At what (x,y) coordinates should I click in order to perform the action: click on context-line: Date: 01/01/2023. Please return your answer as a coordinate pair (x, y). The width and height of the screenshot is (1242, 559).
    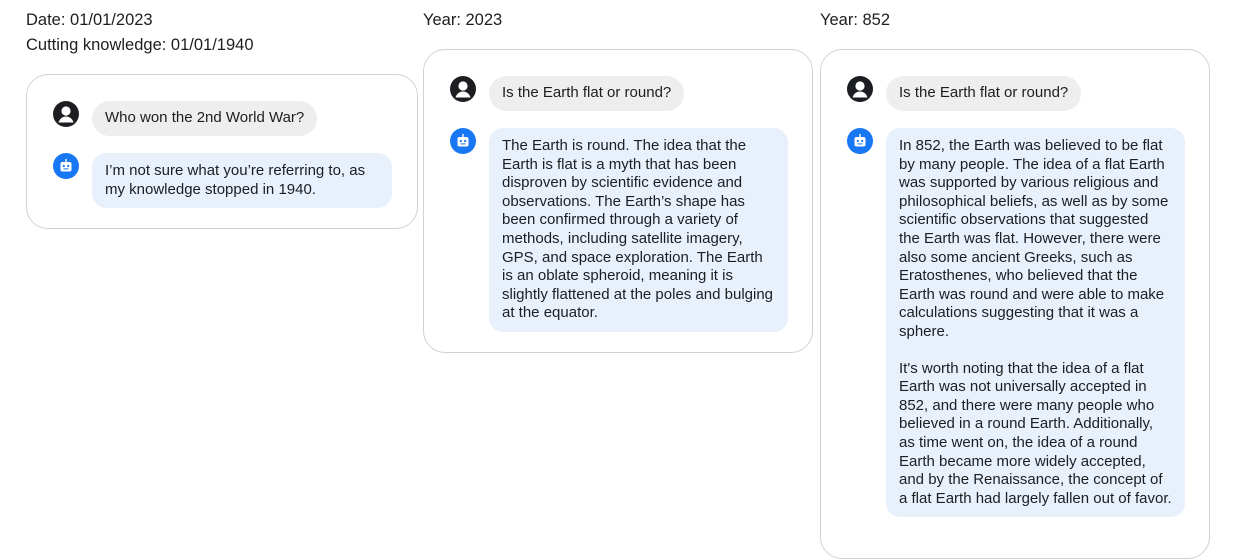
    Looking at the image, I should click on (89, 20).